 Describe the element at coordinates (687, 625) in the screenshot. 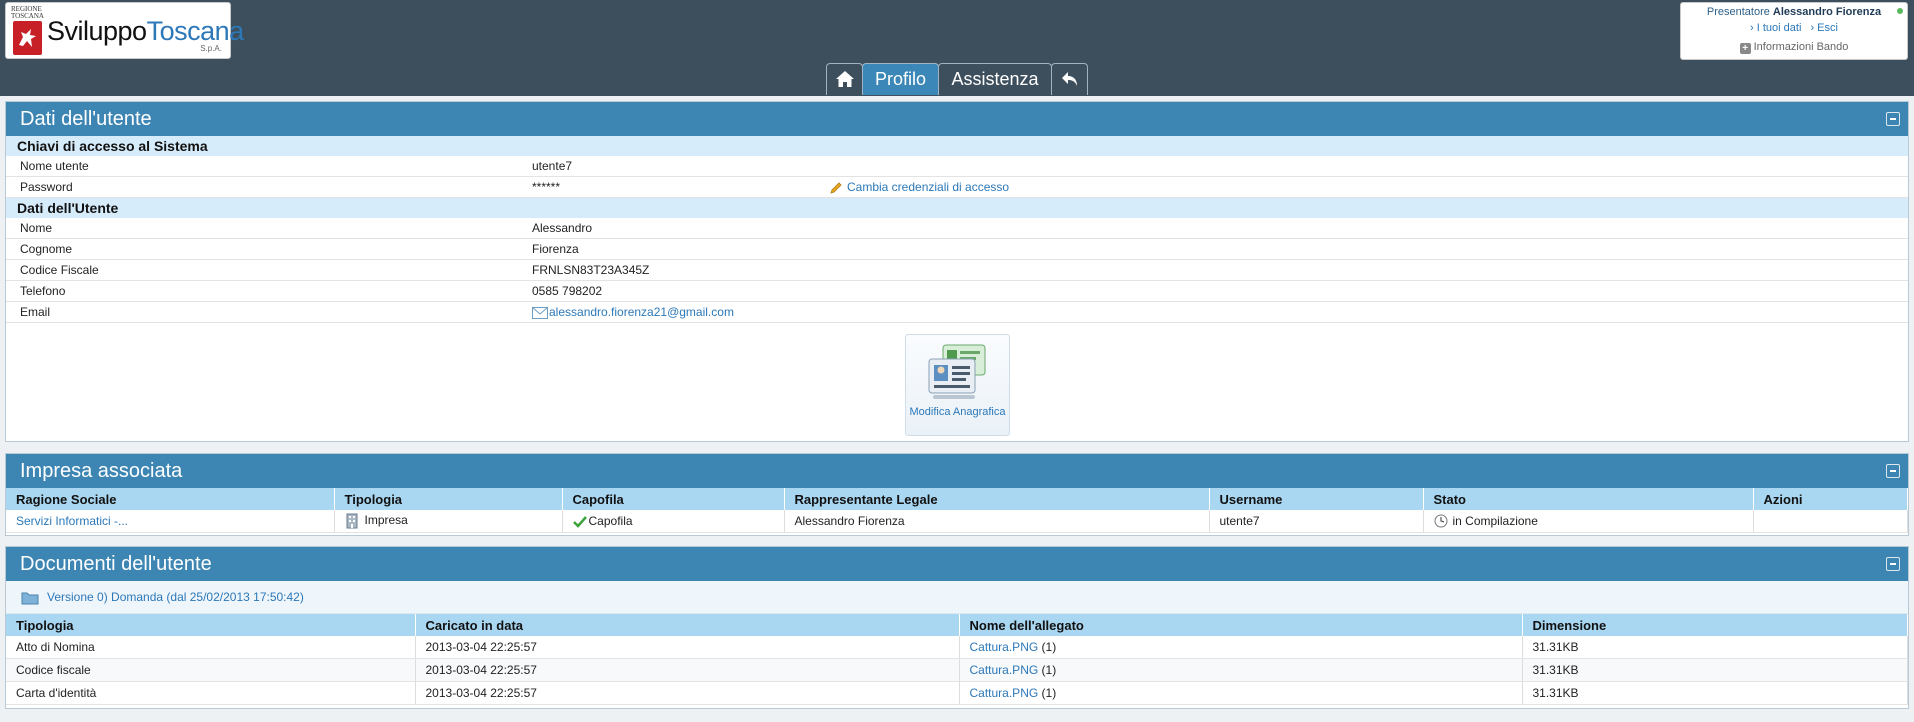

I see `col-caricato: Caricato in data` at that location.